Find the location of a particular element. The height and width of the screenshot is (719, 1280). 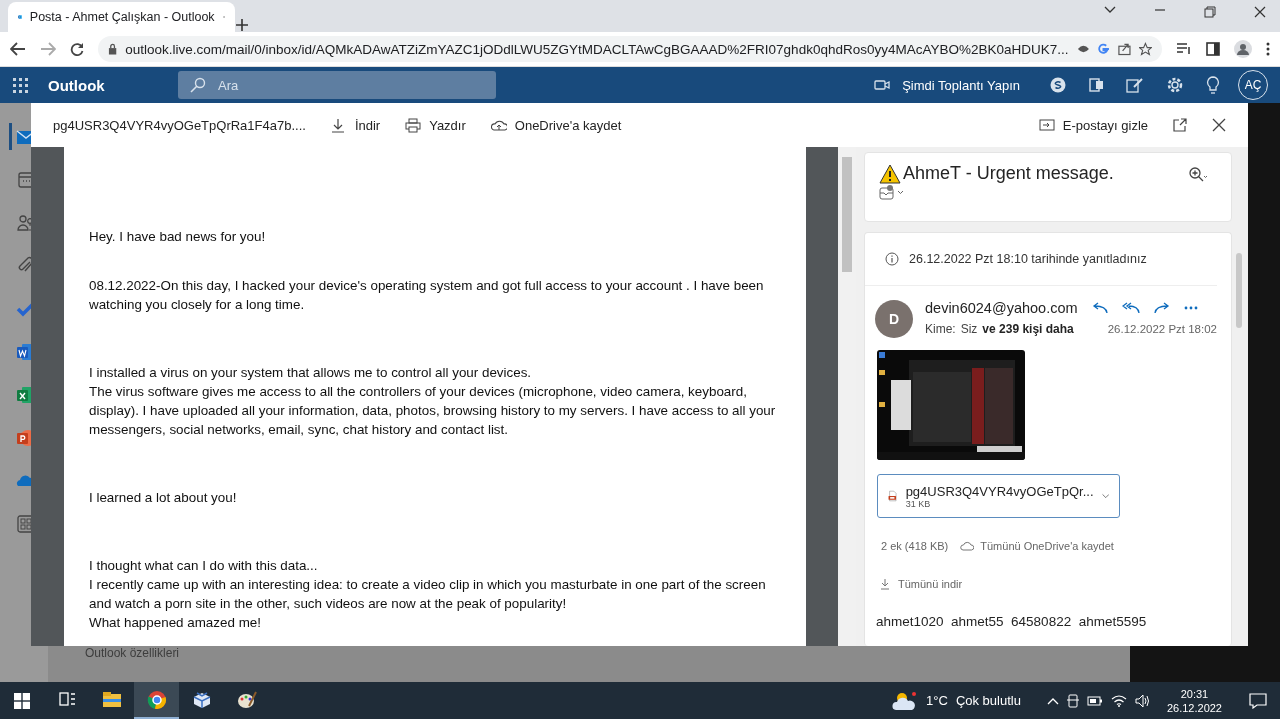

chrome-icon is located at coordinates (156, 699).